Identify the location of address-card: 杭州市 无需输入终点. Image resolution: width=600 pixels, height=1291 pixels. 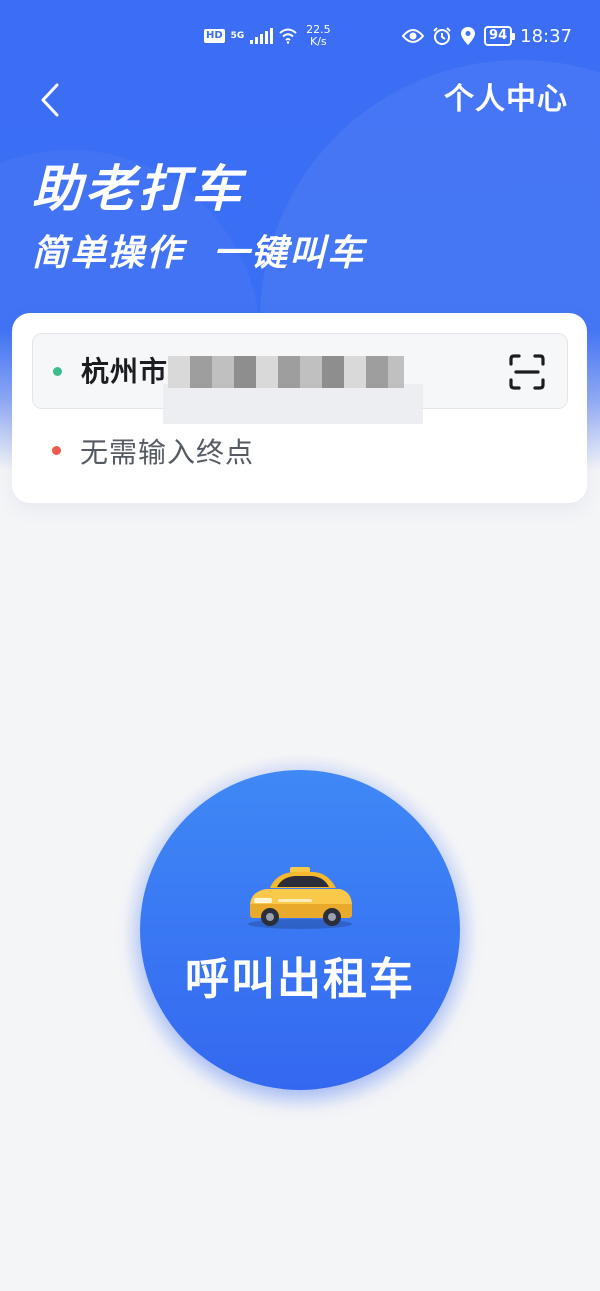
(299, 408).